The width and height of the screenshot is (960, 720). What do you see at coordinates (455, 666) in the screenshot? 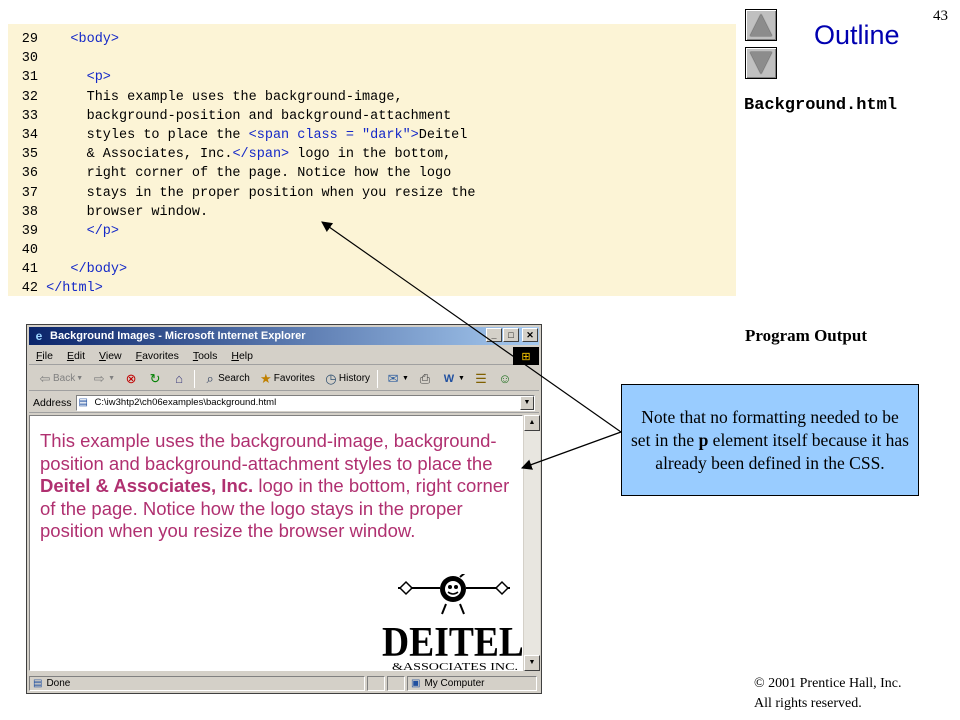
I see `logo-sub: &ASSOCIATES INC.` at bounding box center [455, 666].